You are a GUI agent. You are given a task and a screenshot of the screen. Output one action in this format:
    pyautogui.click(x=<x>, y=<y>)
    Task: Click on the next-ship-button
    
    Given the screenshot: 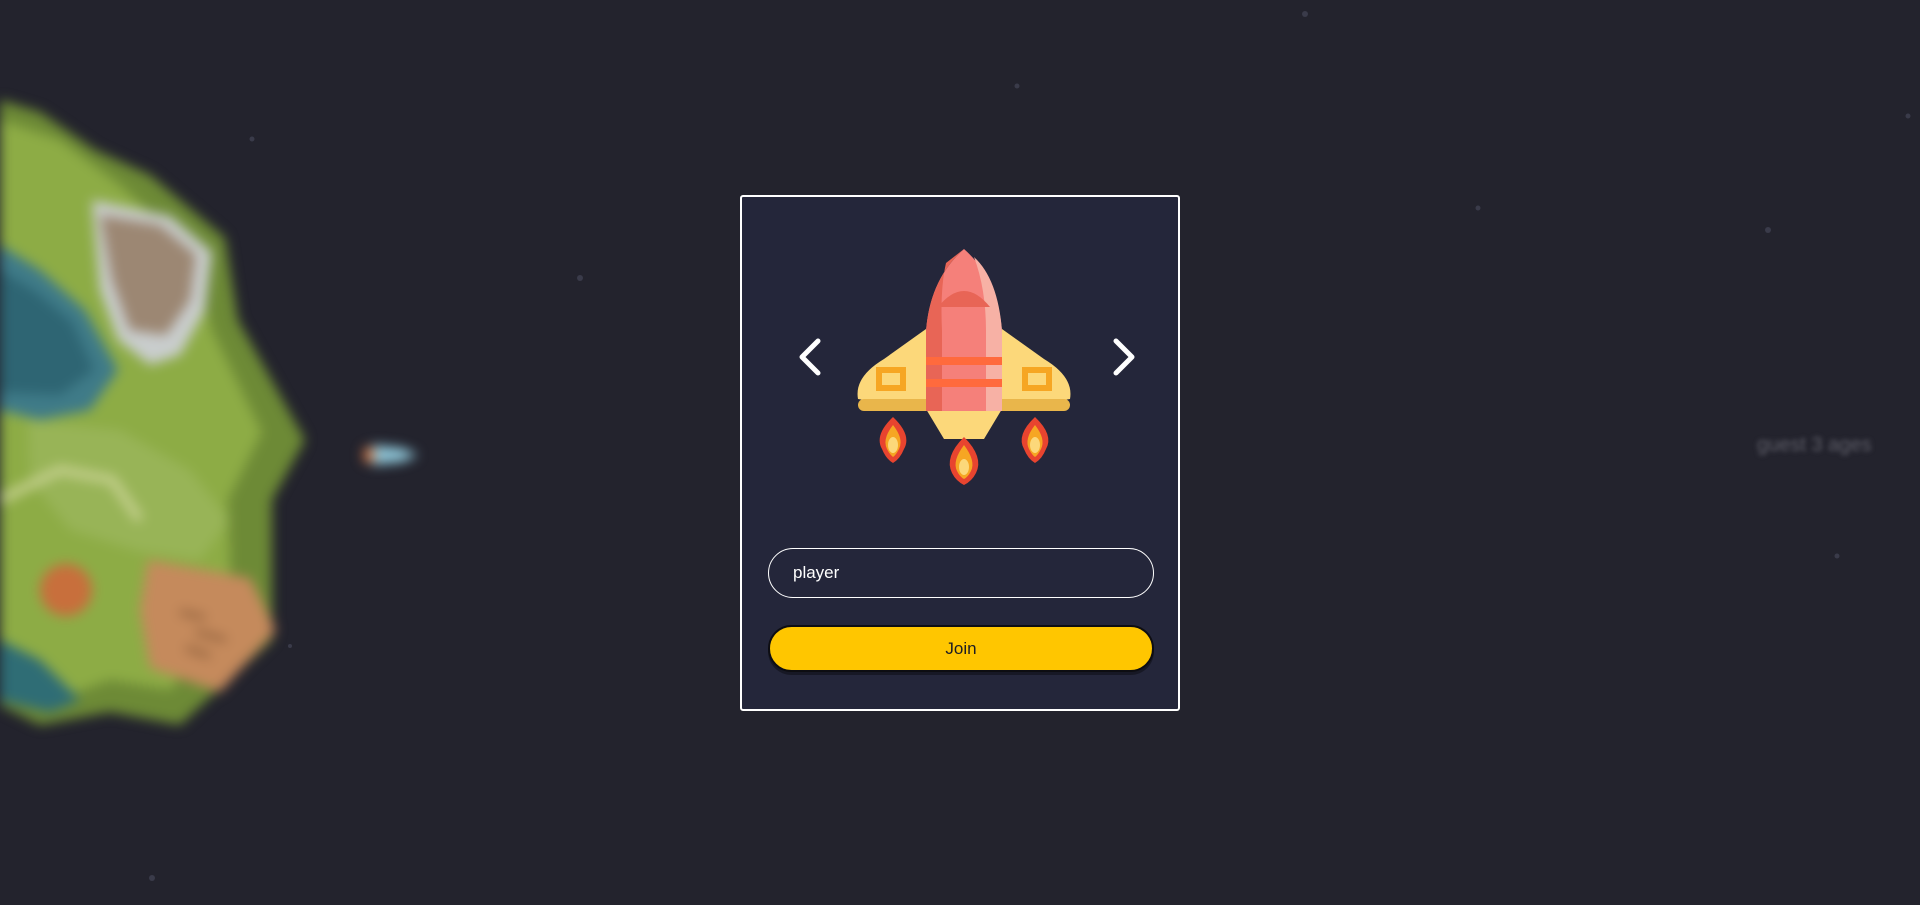 What is the action you would take?
    pyautogui.click(x=1124, y=357)
    